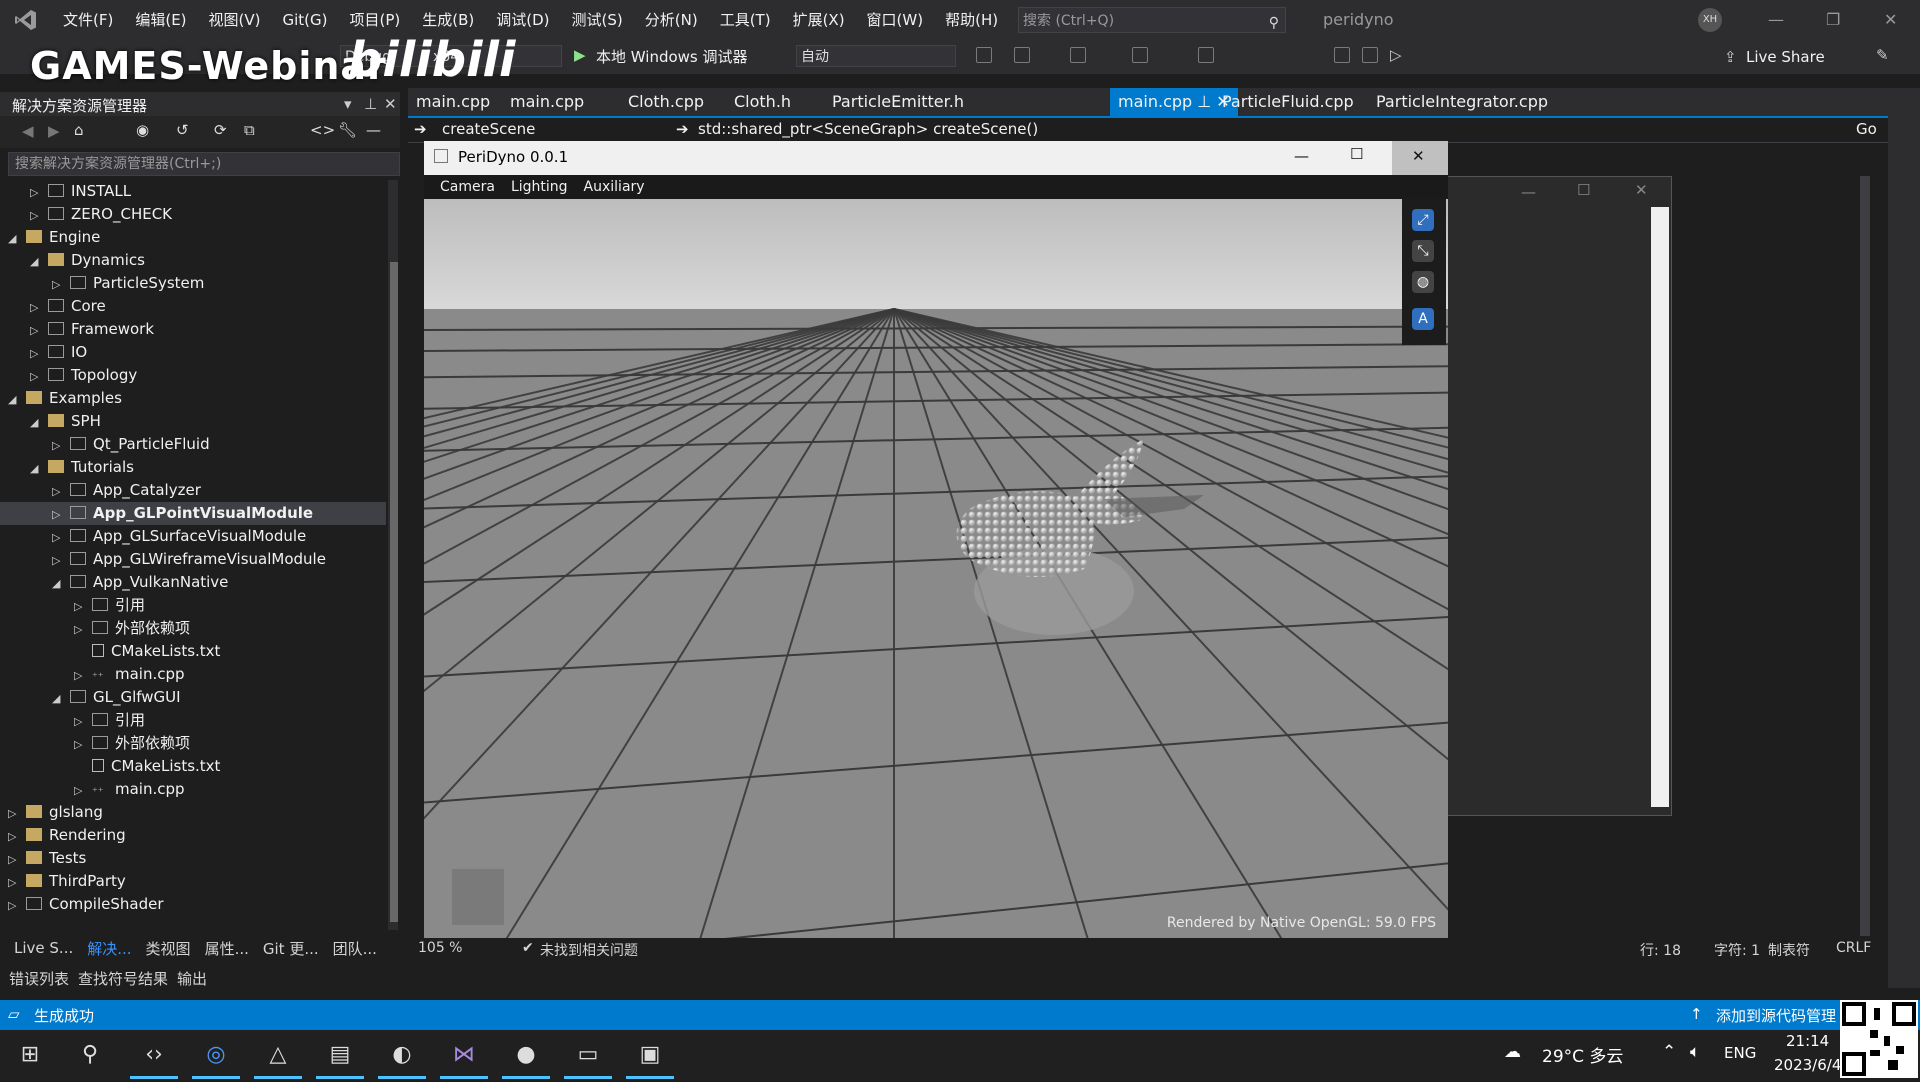 The width and height of the screenshot is (1920, 1082). What do you see at coordinates (547, 102) in the screenshot?
I see `editor-tab: main.cpp` at bounding box center [547, 102].